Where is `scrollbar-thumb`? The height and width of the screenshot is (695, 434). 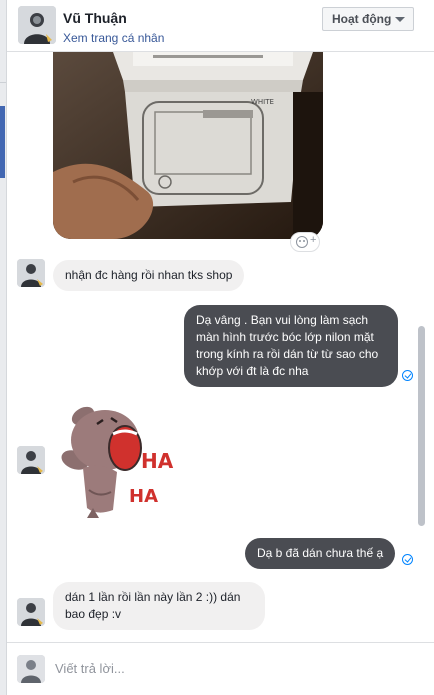 scrollbar-thumb is located at coordinates (421, 426).